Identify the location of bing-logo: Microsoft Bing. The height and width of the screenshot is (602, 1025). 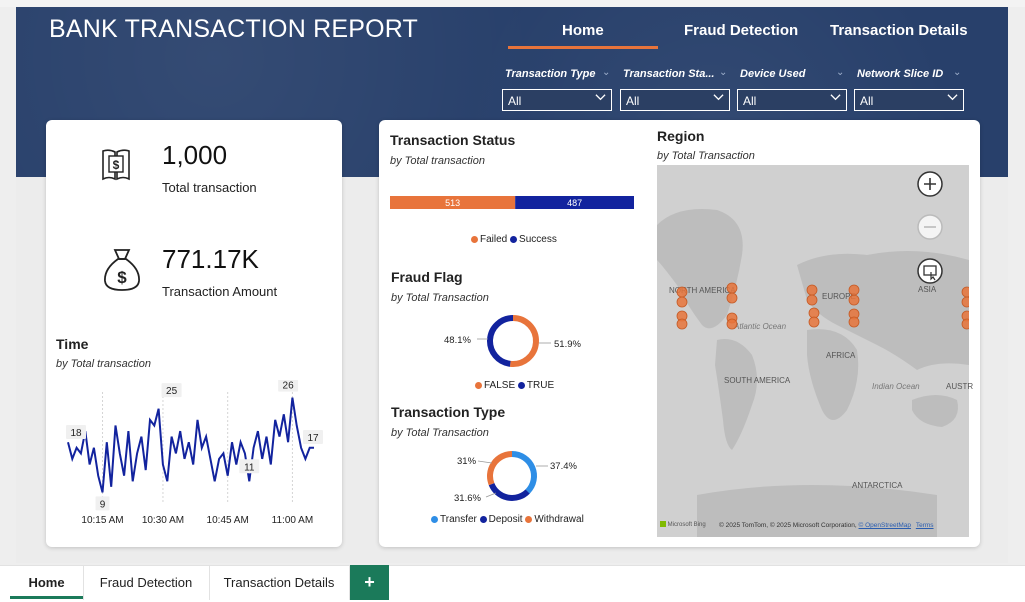
(683, 524).